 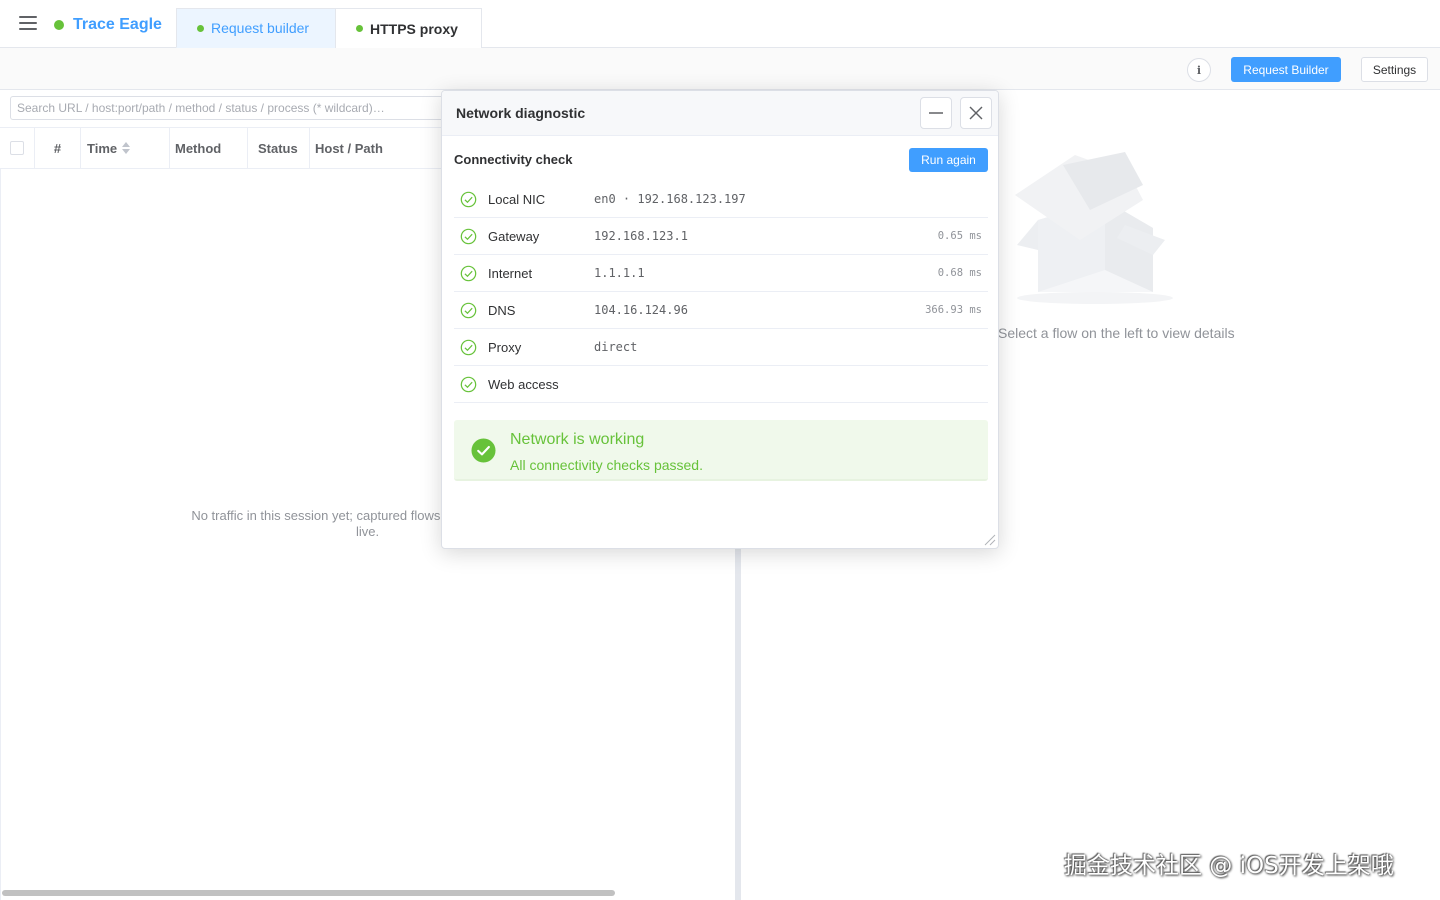 I want to click on check-value: en0 · 192.168.123.197, so click(x=670, y=199).